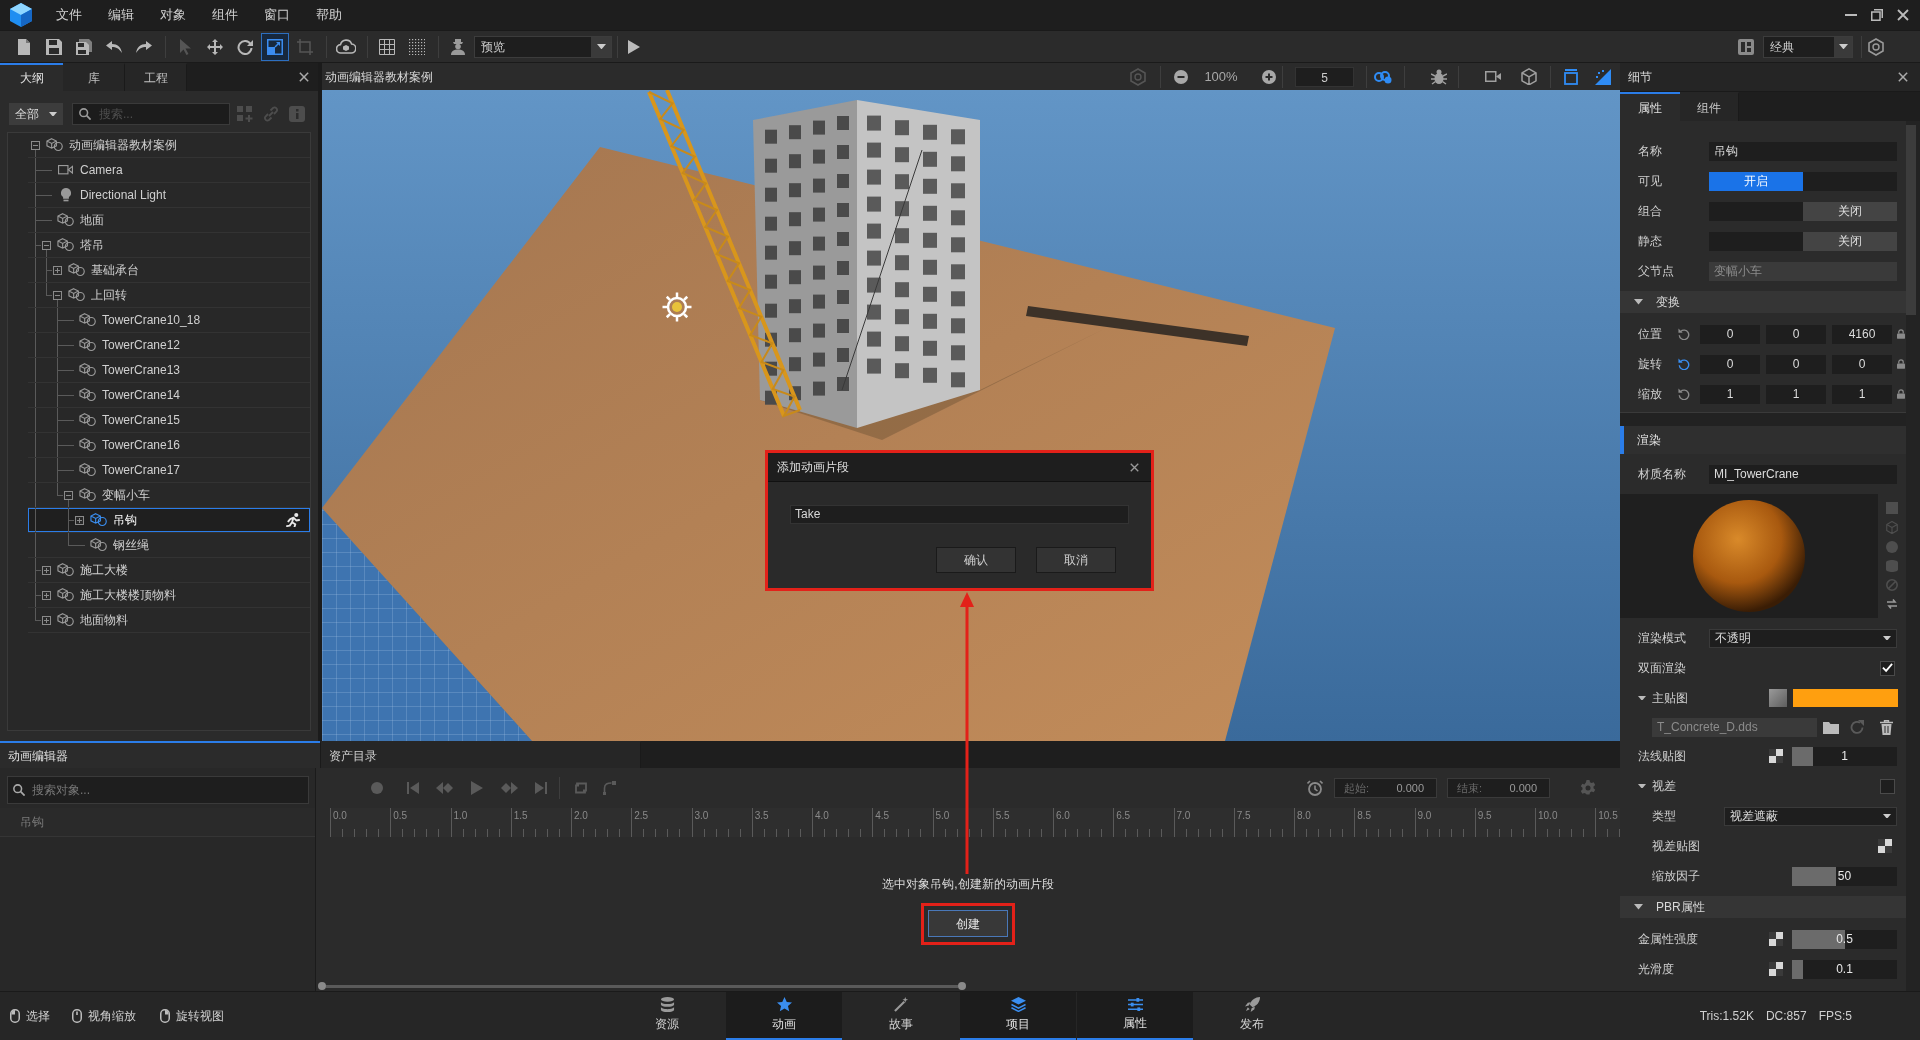 The image size is (1920, 1040). What do you see at coordinates (1803, 474) in the screenshot?
I see `text-field: MI_TowerCrane` at bounding box center [1803, 474].